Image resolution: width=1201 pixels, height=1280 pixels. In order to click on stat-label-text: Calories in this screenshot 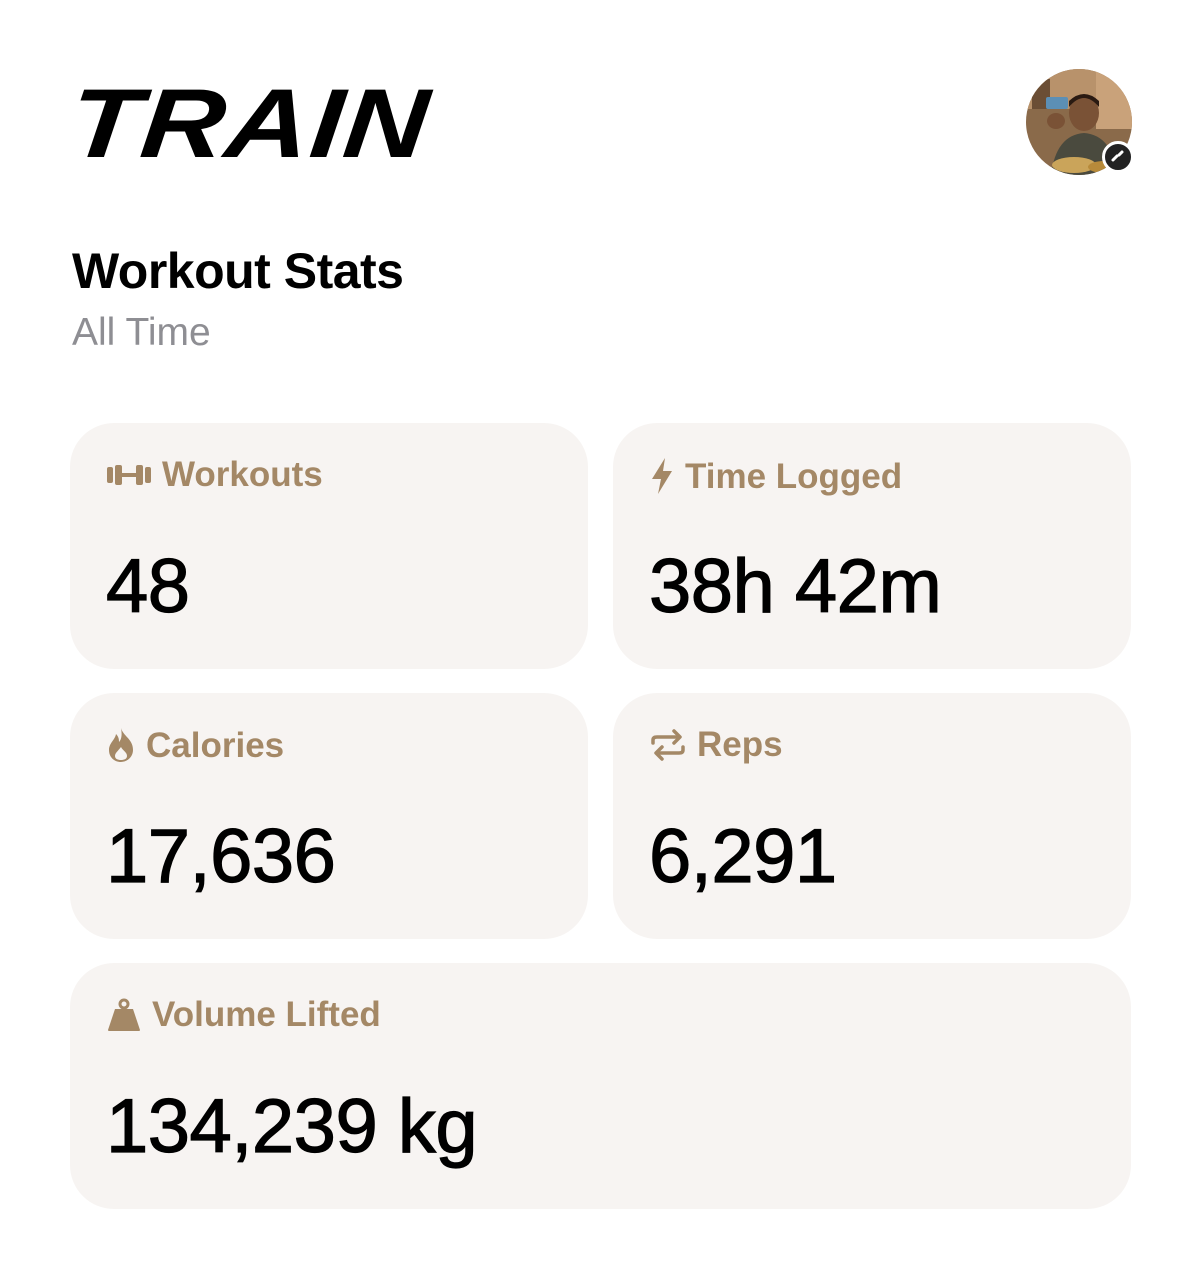, I will do `click(215, 745)`.